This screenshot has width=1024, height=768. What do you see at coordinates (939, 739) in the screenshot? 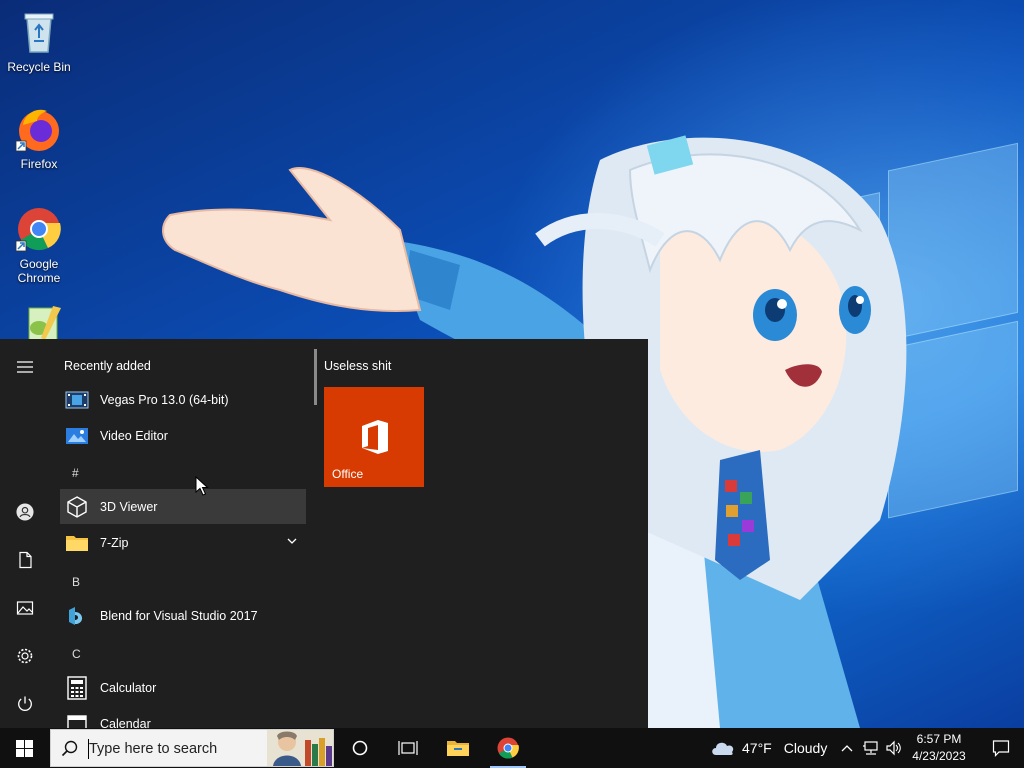
I see `clock-time: 6:57 PM` at bounding box center [939, 739].